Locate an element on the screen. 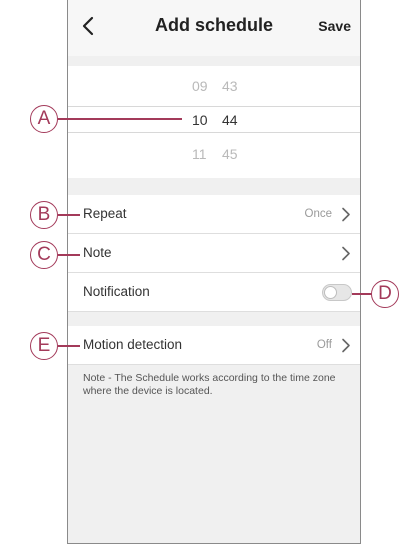  notification-row: Notification is located at coordinates (214, 292).